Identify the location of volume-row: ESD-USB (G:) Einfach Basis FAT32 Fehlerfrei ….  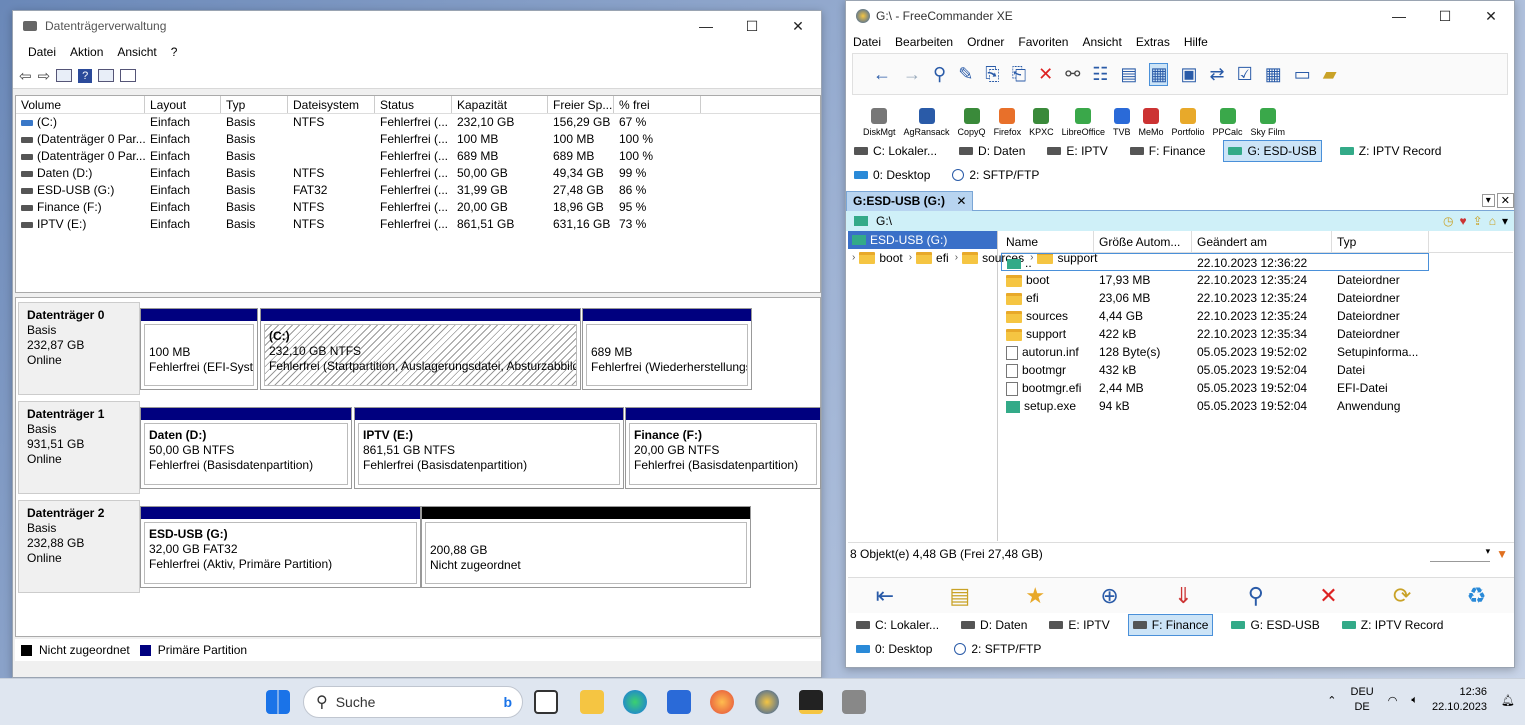
(418, 190).